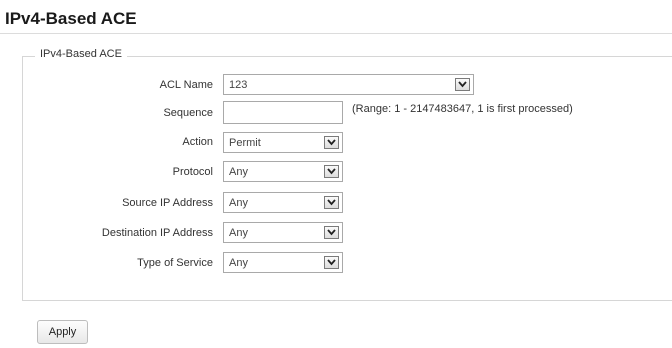 The image size is (672, 348). What do you see at coordinates (238, 263) in the screenshot?
I see `type-of-service-value: Any` at bounding box center [238, 263].